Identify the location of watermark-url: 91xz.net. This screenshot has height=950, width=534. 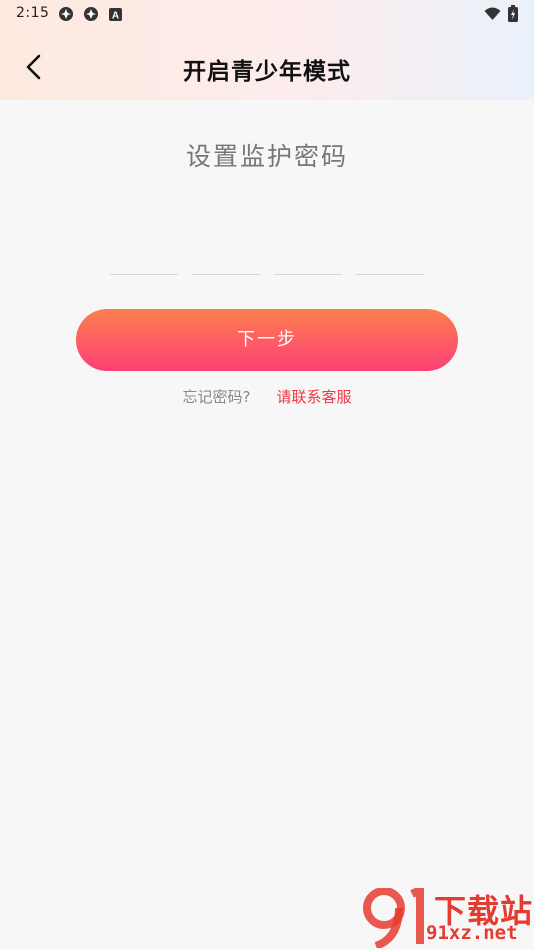
(472, 933).